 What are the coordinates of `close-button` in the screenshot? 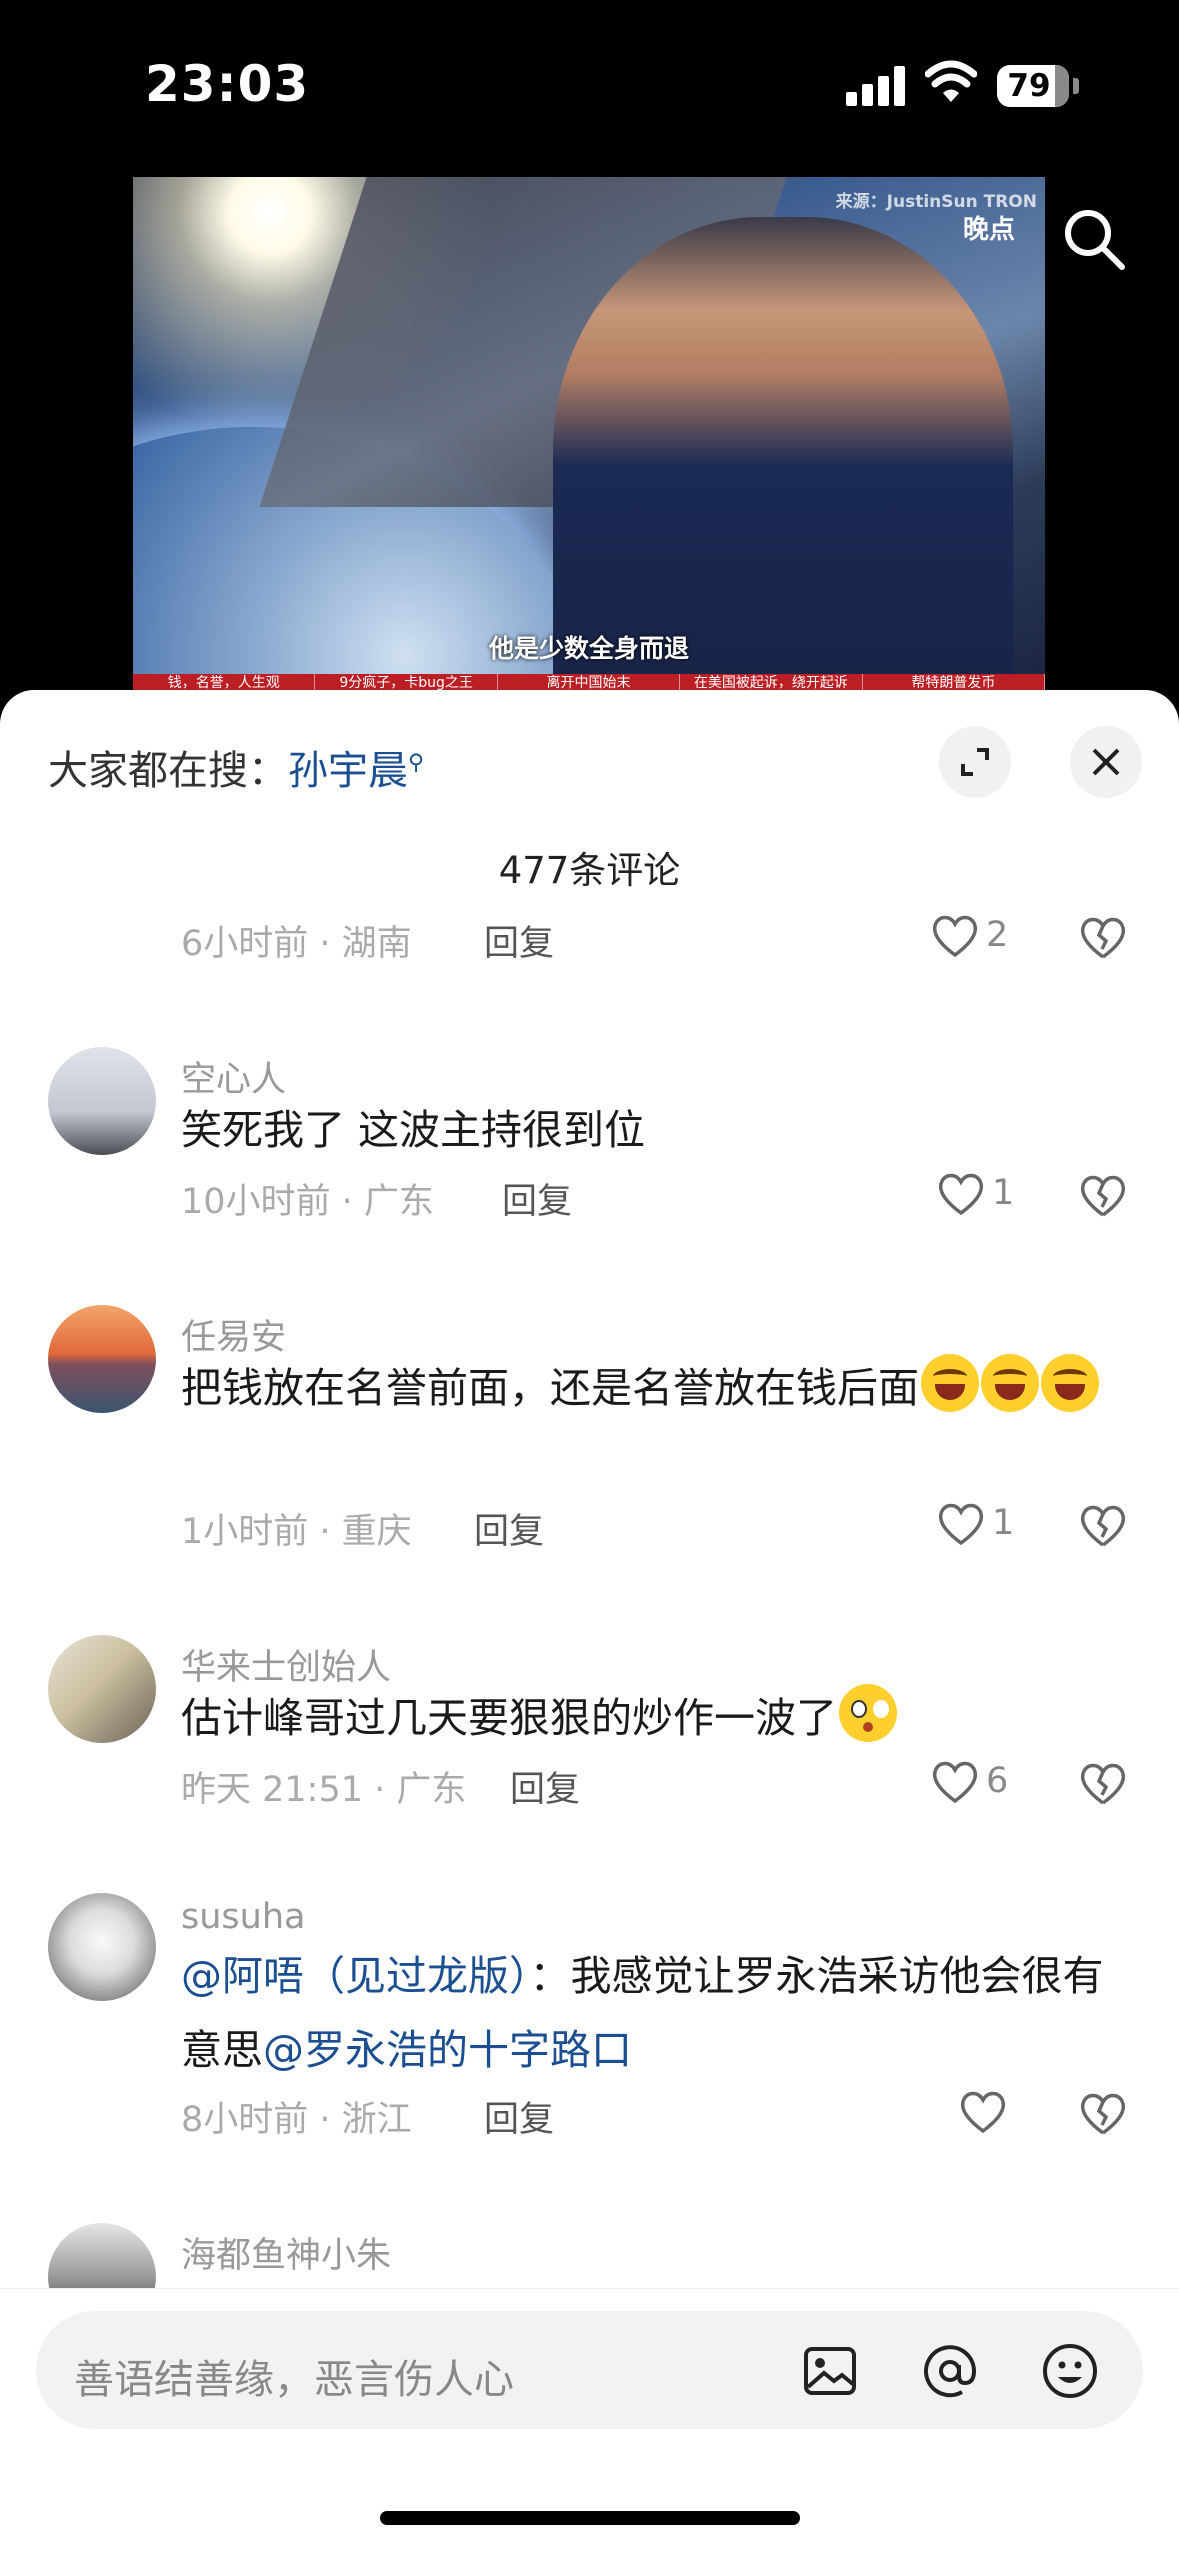 It's located at (1106, 762).